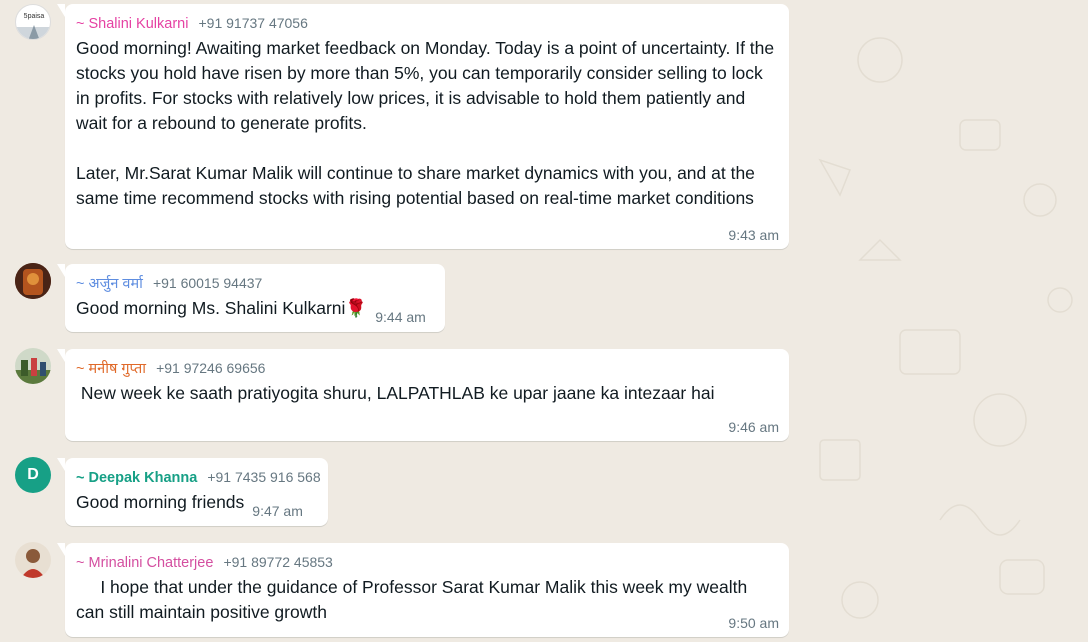 This screenshot has height=642, width=1088. What do you see at coordinates (427, 368) in the screenshot?
I see `sender-line: ~ मनीष गुप्ता +91 97246 69656` at bounding box center [427, 368].